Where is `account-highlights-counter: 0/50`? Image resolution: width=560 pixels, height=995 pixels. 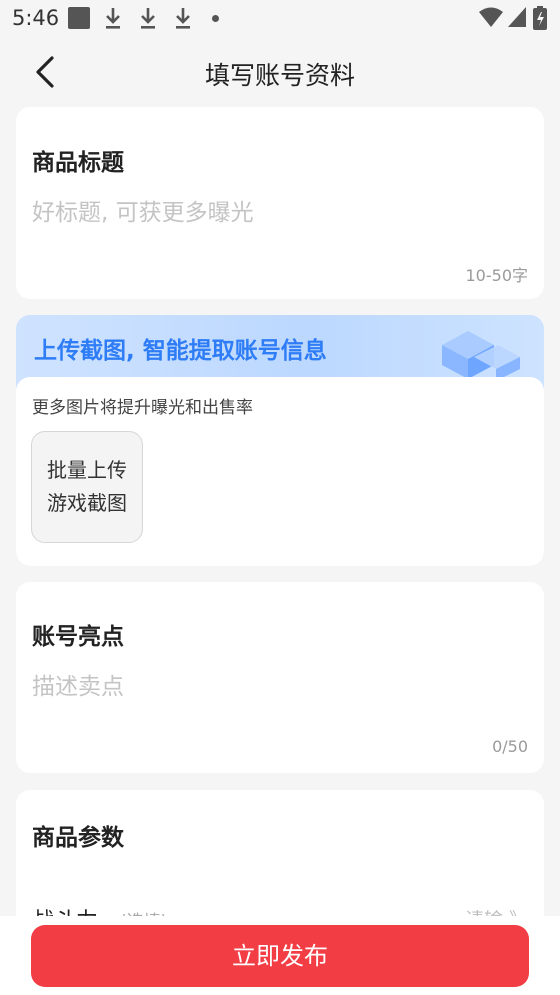
account-highlights-counter: 0/50 is located at coordinates (510, 746).